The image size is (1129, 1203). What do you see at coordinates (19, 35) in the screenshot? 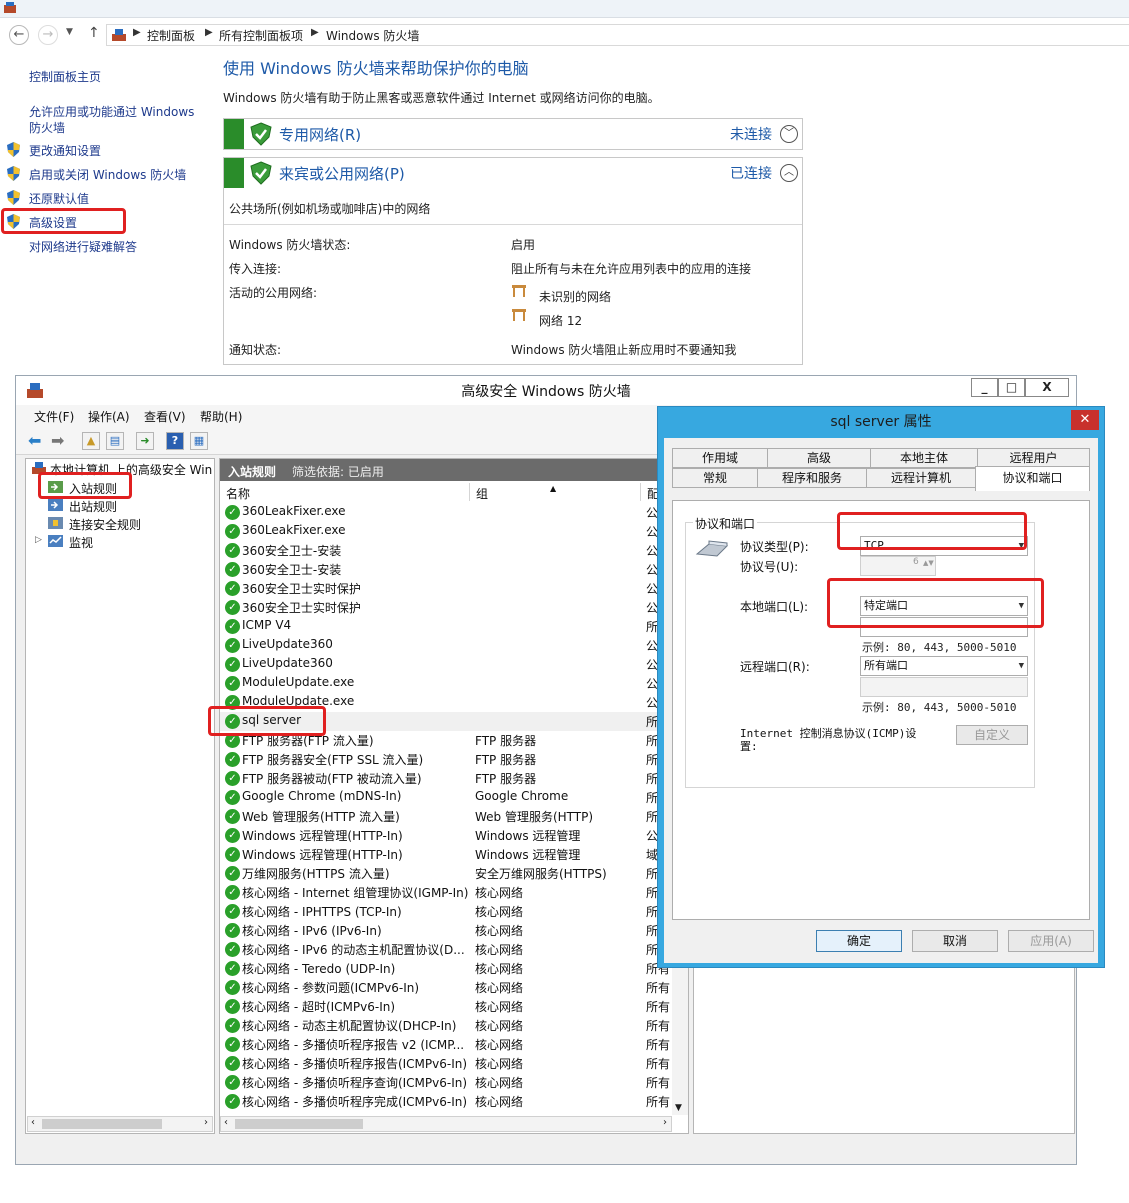
I see `back-arrow-icon: ←` at bounding box center [19, 35].